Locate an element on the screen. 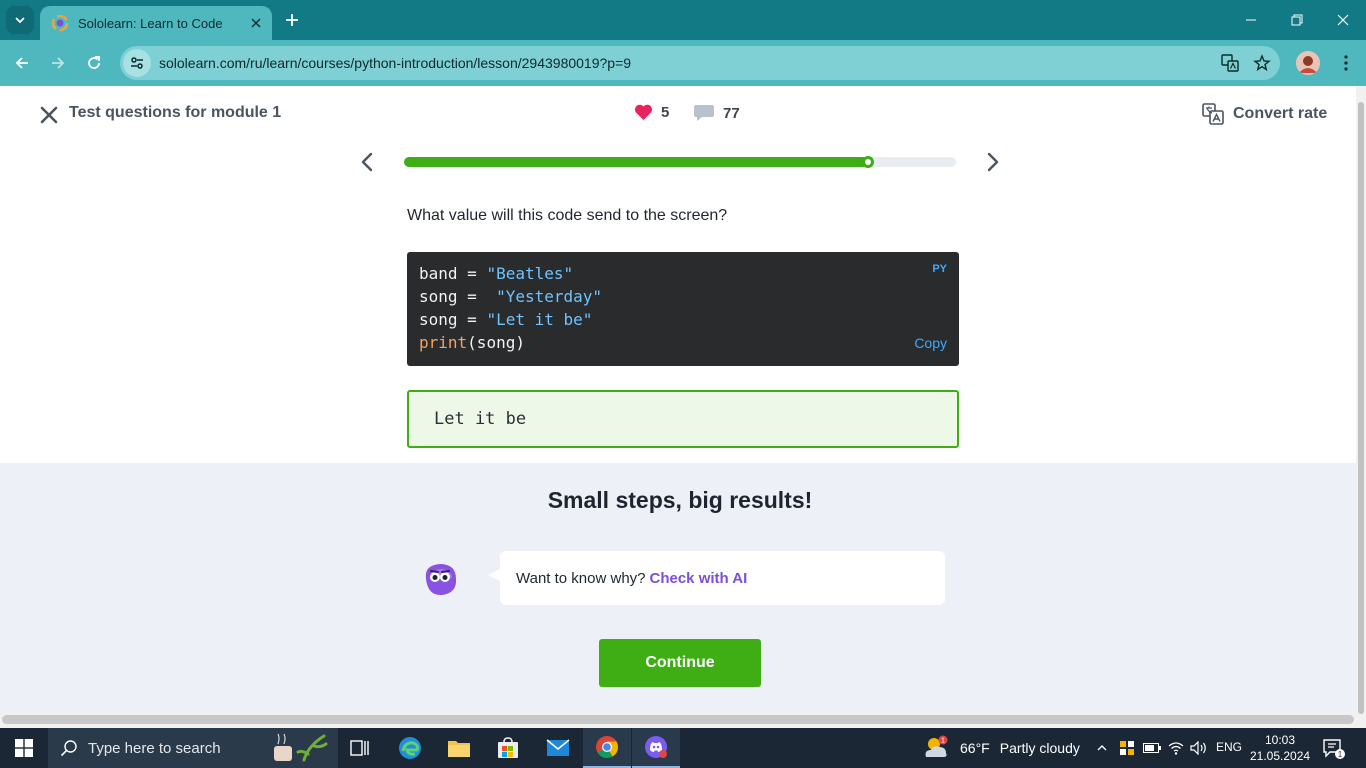 The width and height of the screenshot is (1366, 768). volume-tray-button is located at coordinates (1199, 748).